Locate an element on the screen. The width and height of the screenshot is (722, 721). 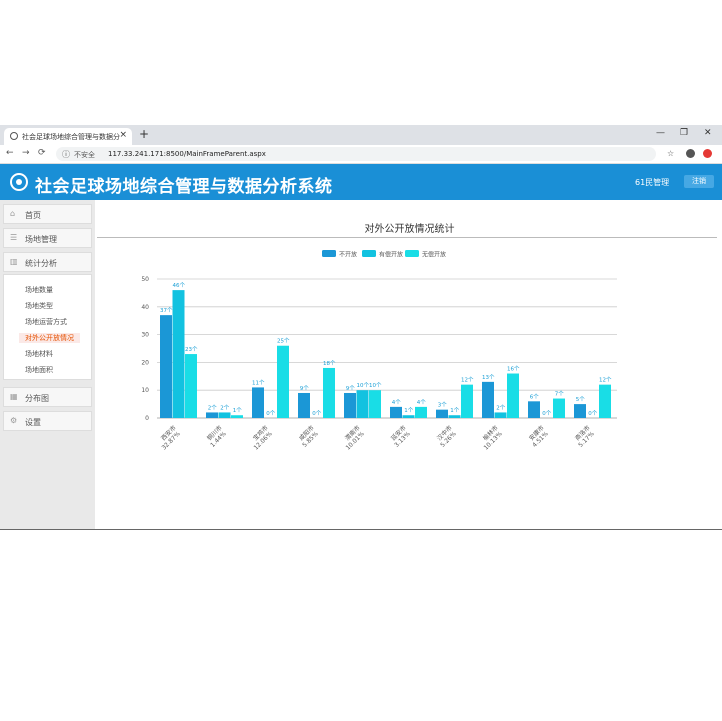
menu-statistics: ▥ 统计分析 is located at coordinates (47, 262).